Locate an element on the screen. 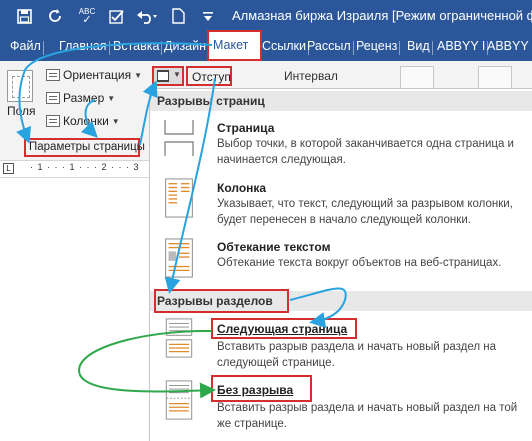 The height and width of the screenshot is (441, 532). columns-label: Колонки is located at coordinates (86, 121).